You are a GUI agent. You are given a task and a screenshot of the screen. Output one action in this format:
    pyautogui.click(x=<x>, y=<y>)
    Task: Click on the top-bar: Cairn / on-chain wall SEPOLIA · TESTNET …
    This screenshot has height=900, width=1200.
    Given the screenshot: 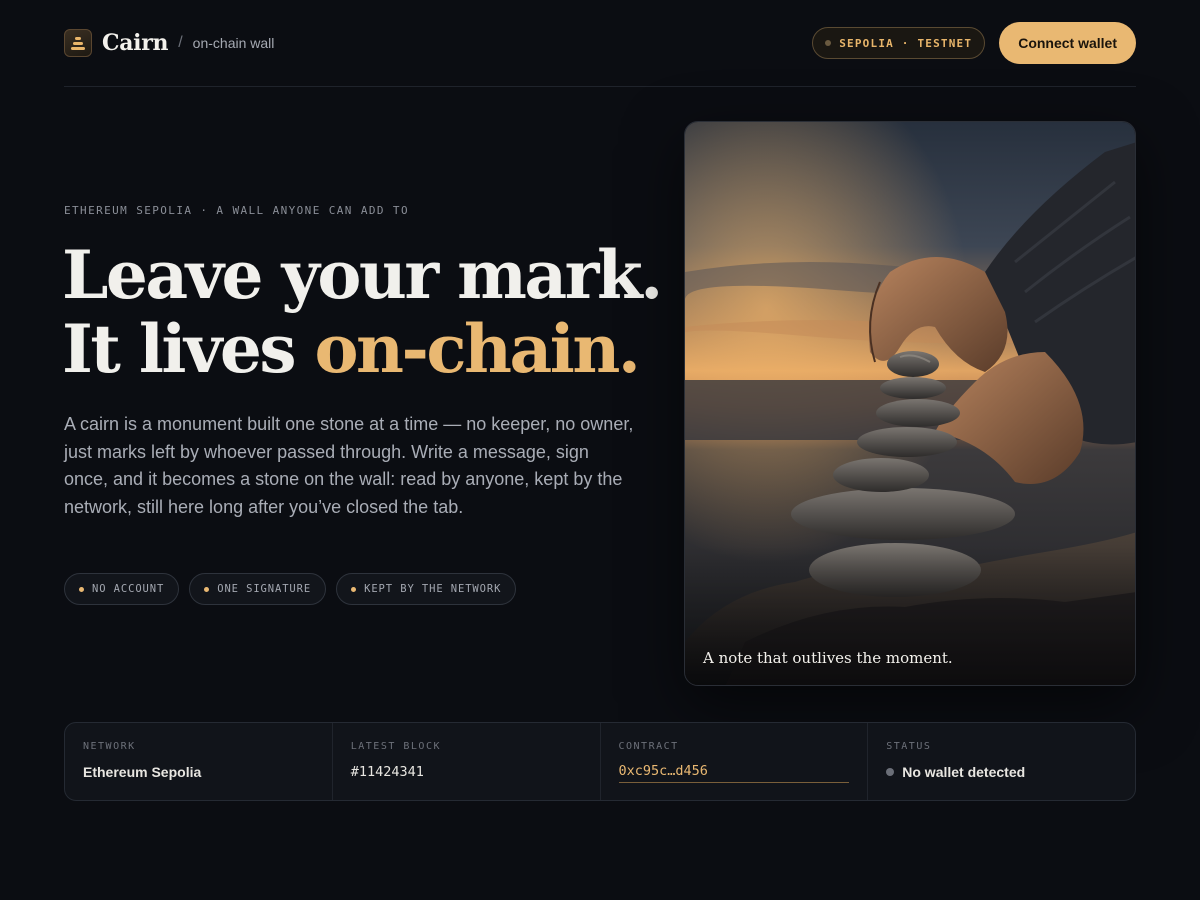 What is the action you would take?
    pyautogui.click(x=600, y=43)
    